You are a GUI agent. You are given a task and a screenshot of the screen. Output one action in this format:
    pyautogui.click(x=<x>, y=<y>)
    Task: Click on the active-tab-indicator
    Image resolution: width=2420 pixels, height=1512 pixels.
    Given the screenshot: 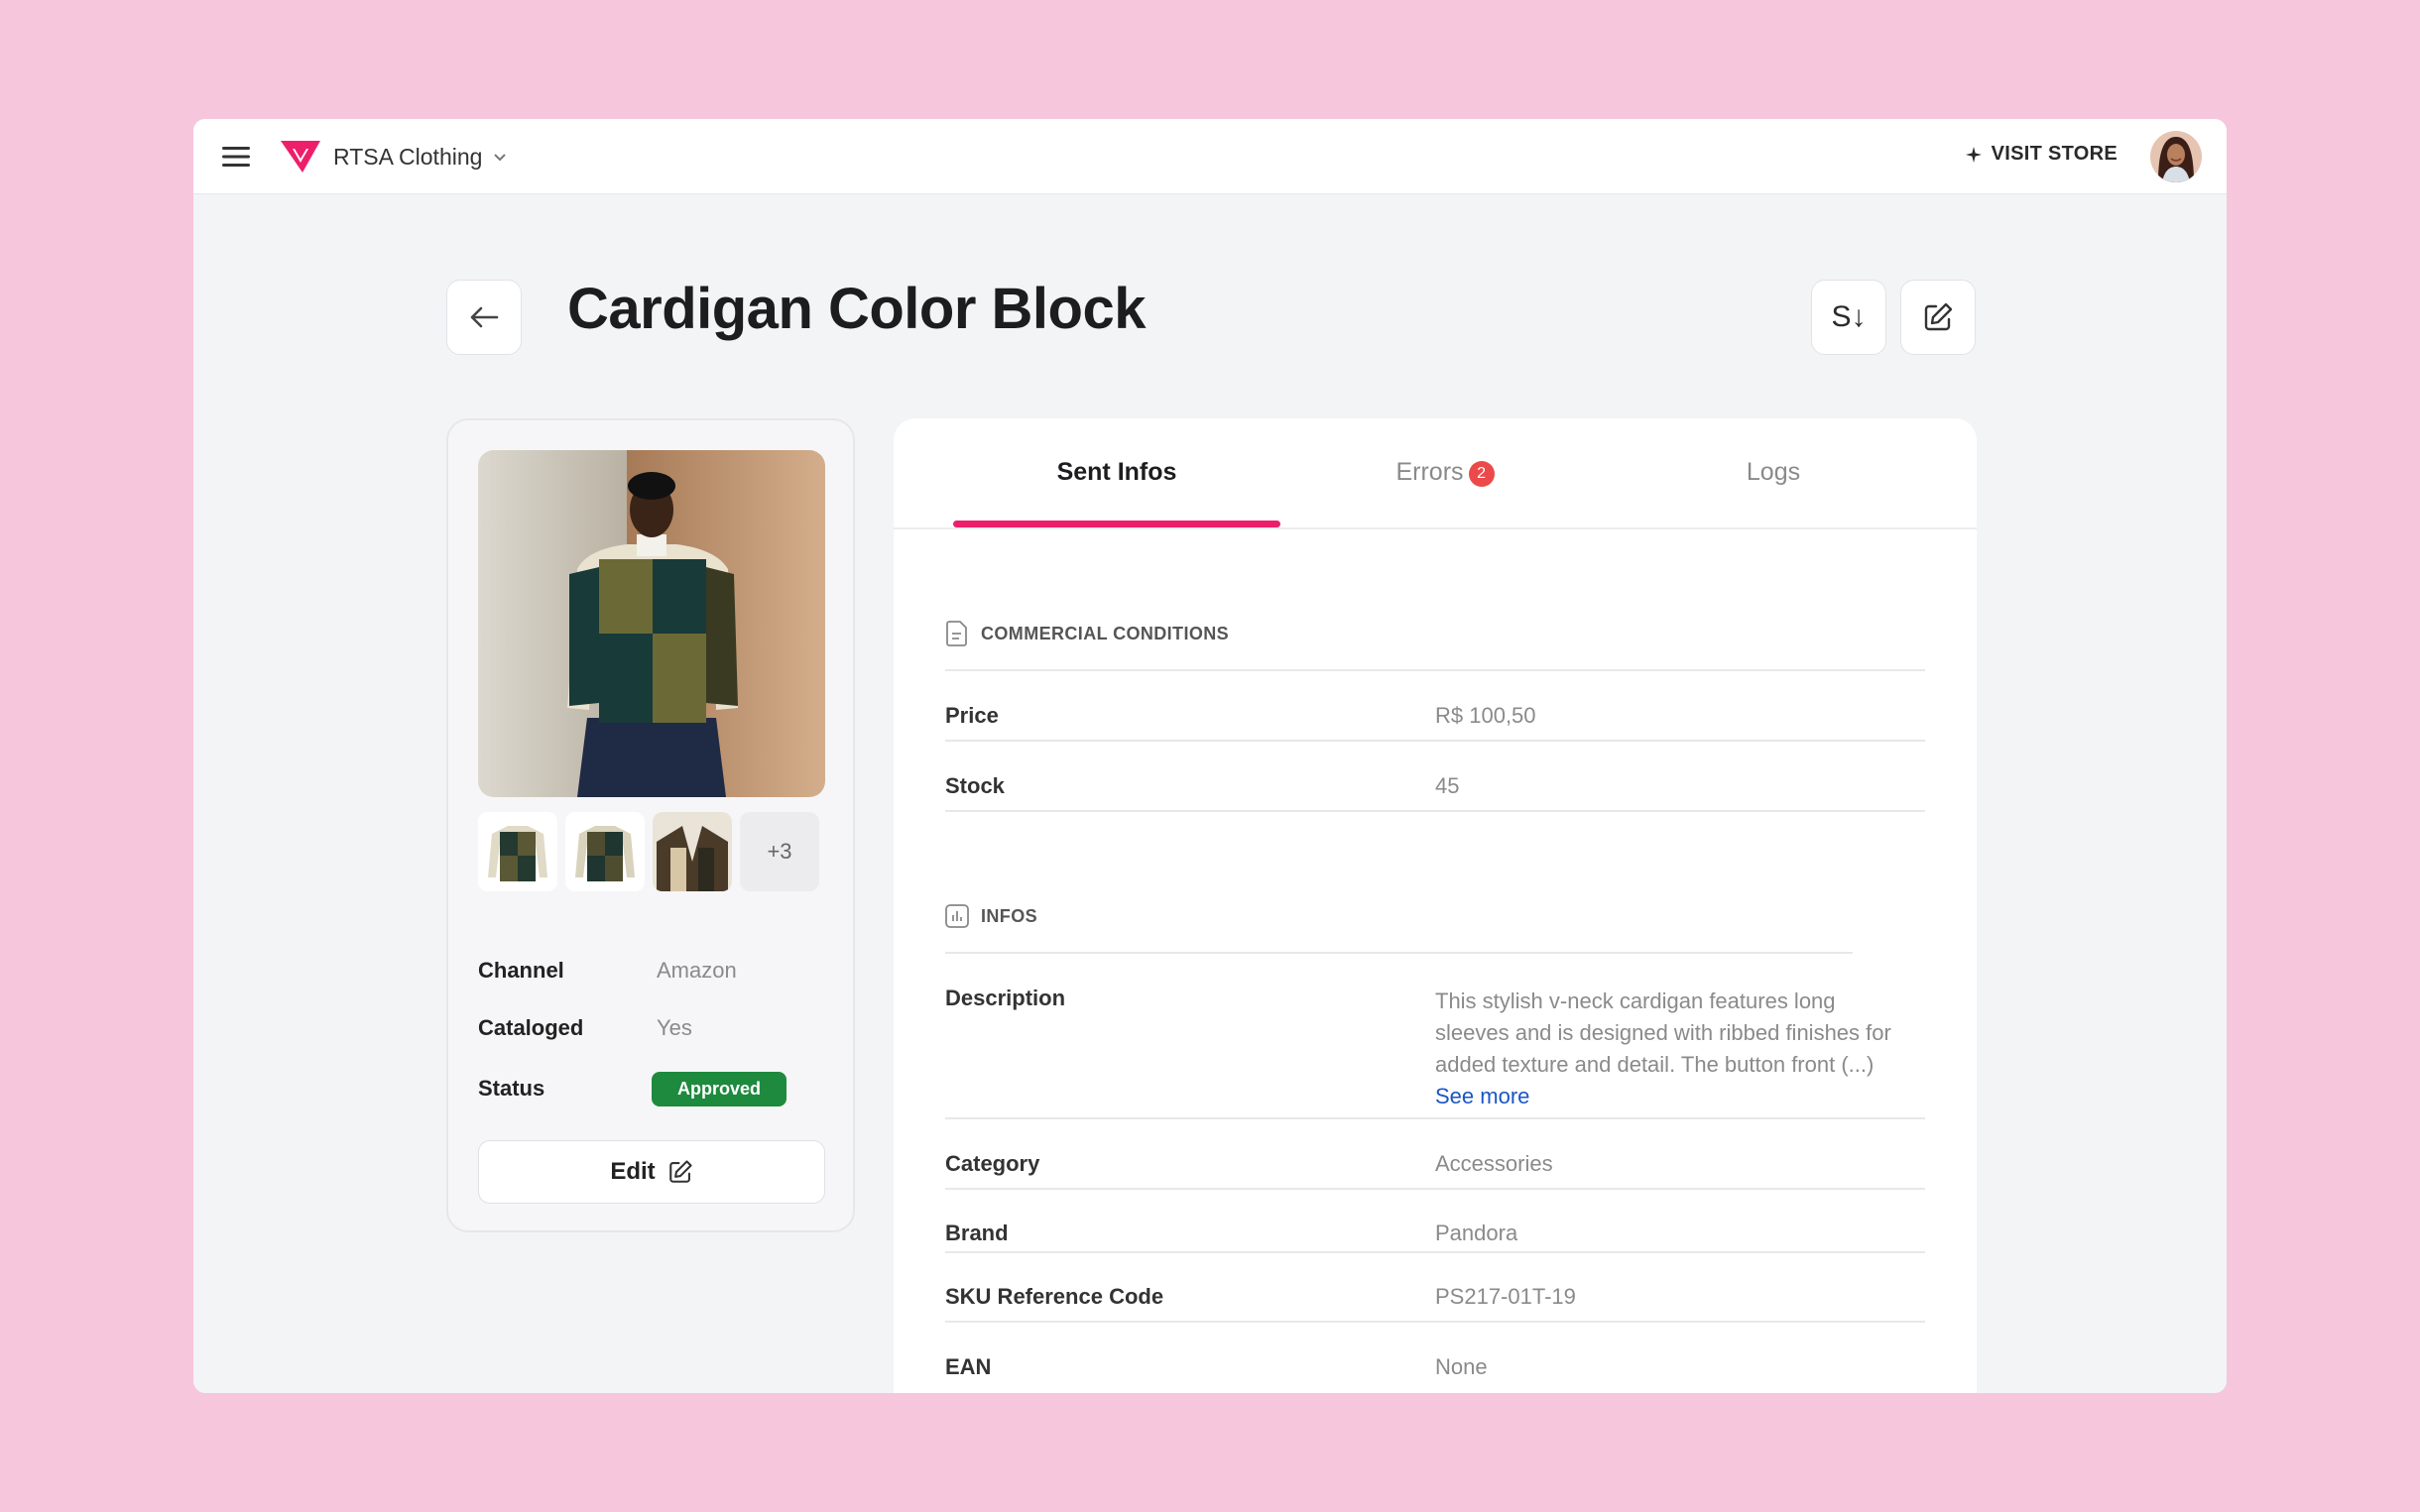 What is the action you would take?
    pyautogui.click(x=1116, y=524)
    